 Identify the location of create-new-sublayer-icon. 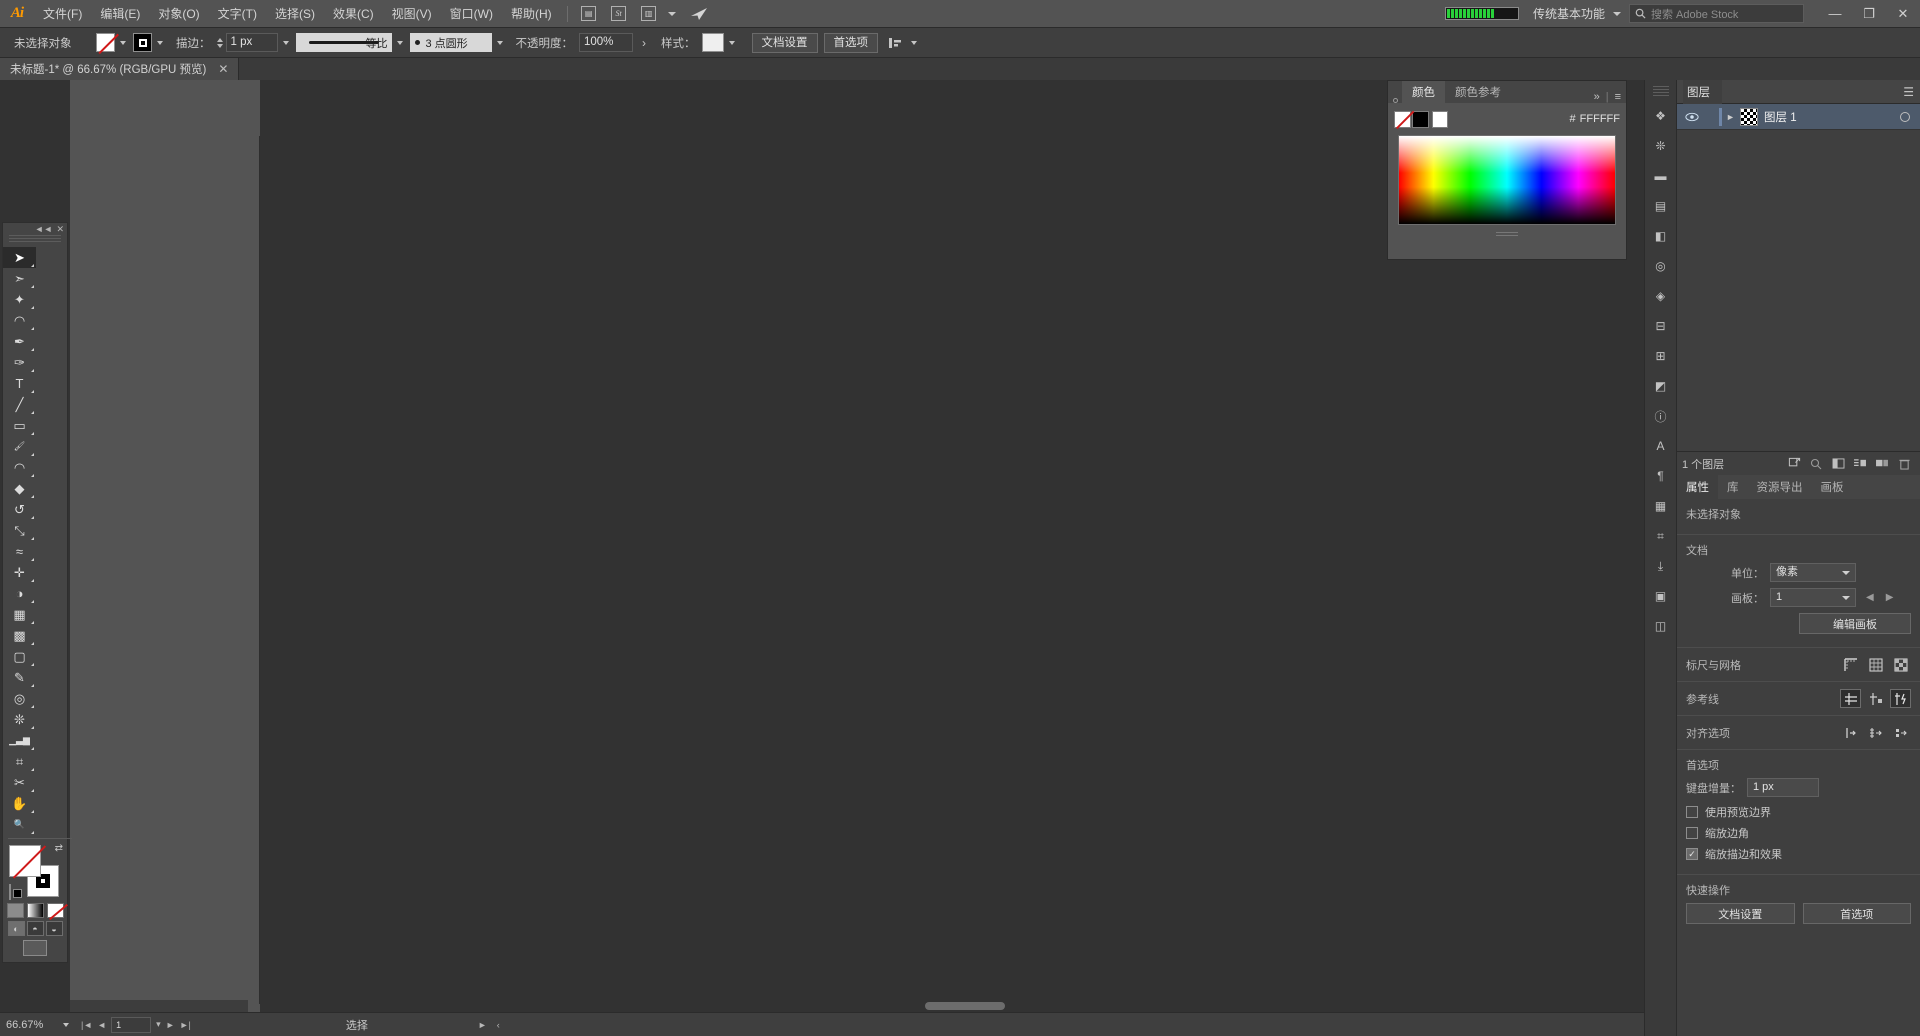
(1860, 464).